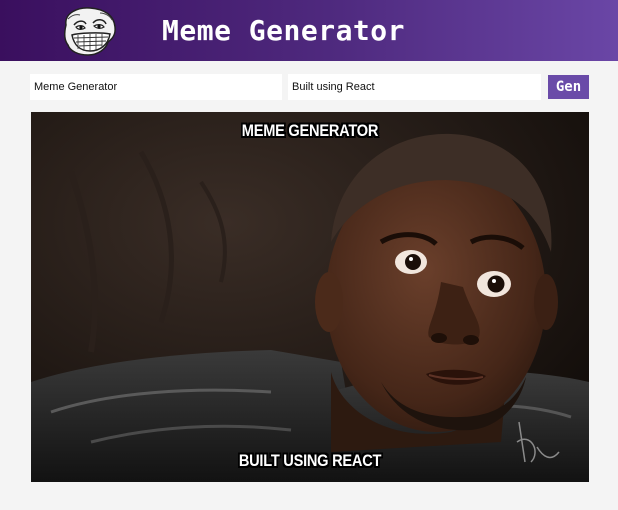  What do you see at coordinates (156, 87) in the screenshot?
I see `top-text-input` at bounding box center [156, 87].